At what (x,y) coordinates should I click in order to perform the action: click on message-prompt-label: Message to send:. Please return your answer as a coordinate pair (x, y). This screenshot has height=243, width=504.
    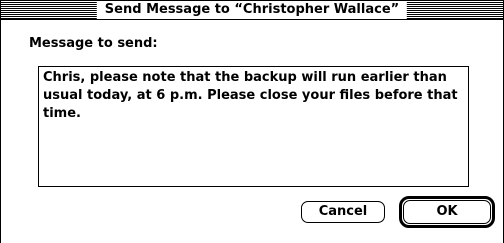
    Looking at the image, I should click on (93, 43).